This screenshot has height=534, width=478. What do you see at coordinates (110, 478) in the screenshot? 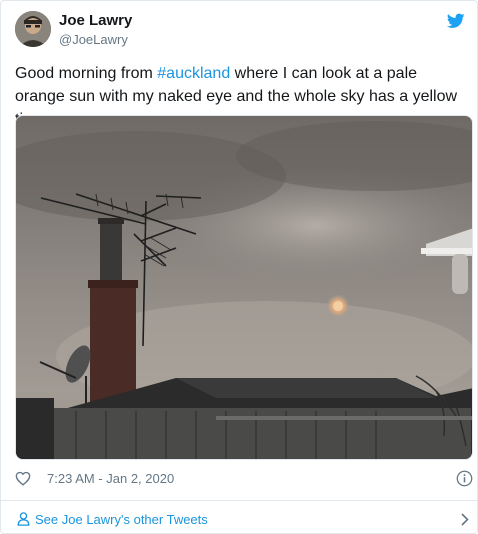
I see `tweet-timestamp: 7:23 AM - Jan 2, 2020` at bounding box center [110, 478].